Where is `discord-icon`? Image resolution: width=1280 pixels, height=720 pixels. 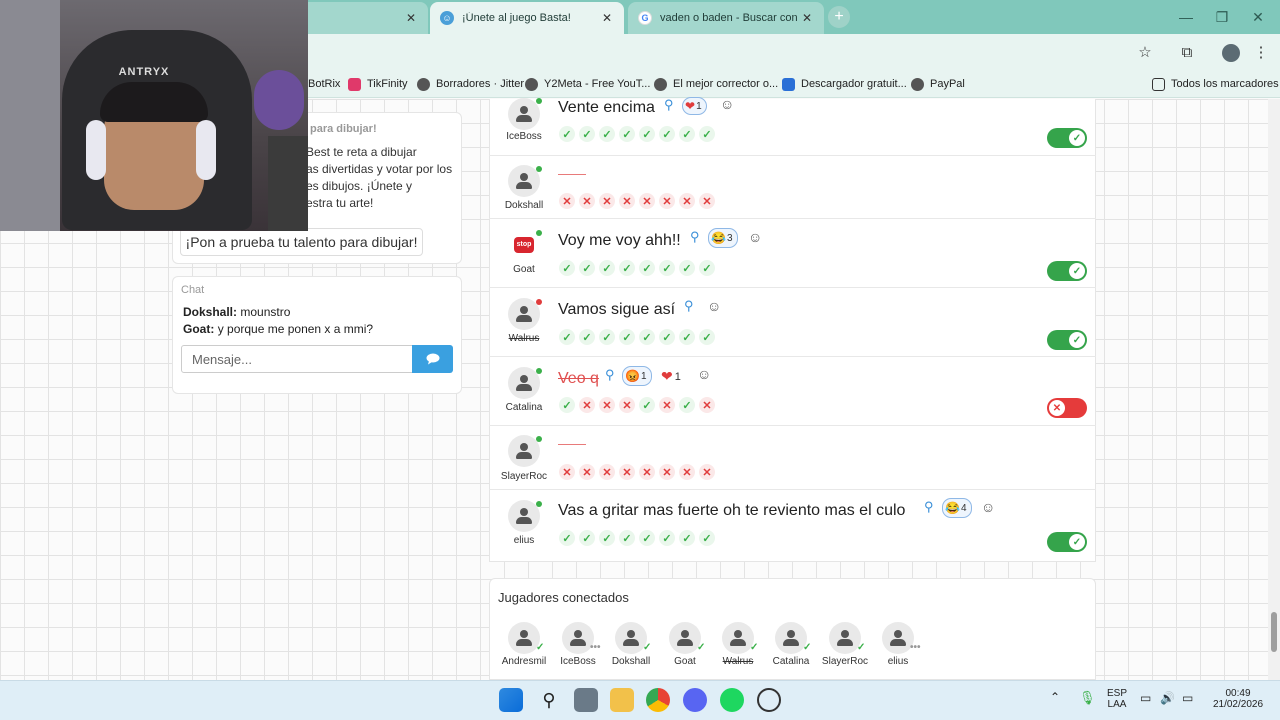
discord-icon is located at coordinates (695, 700).